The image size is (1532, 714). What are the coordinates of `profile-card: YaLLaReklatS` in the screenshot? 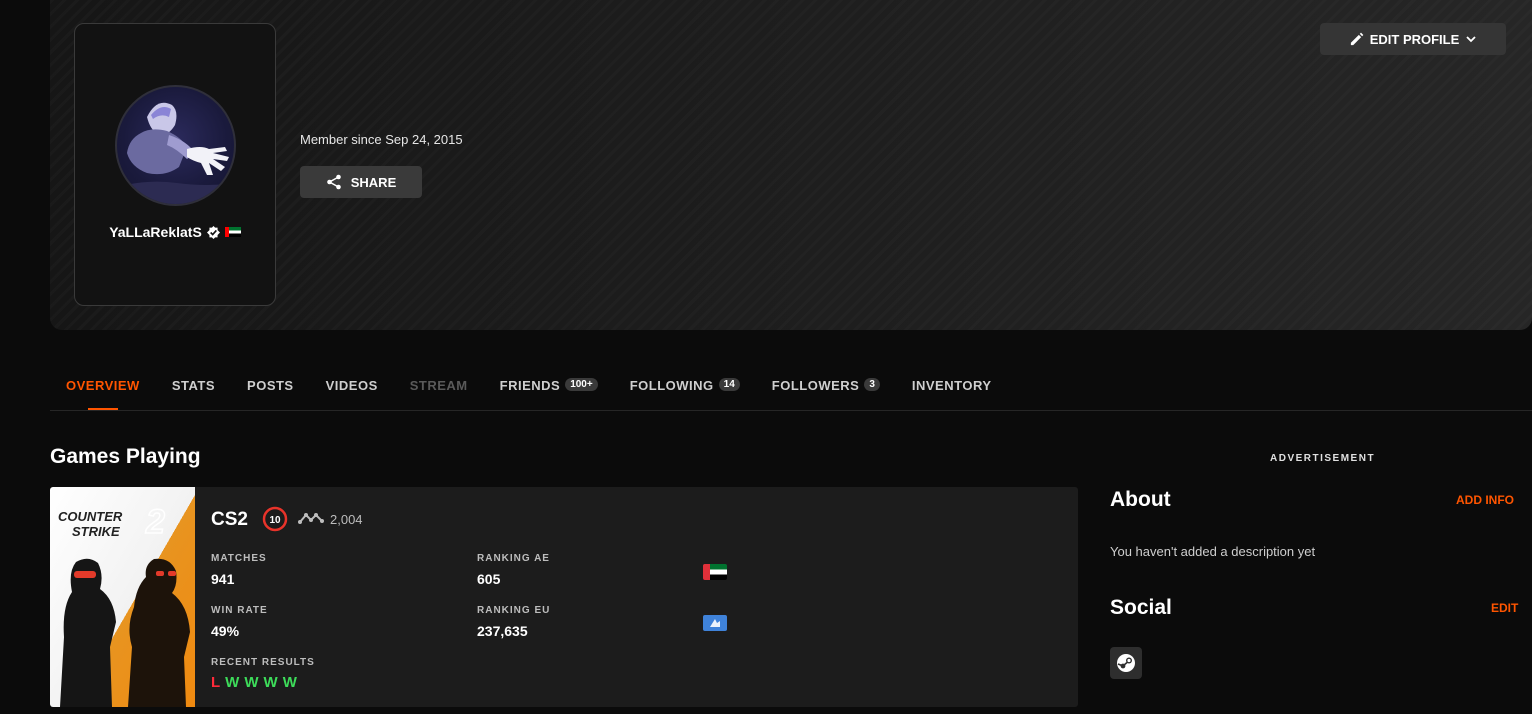 It's located at (175, 164).